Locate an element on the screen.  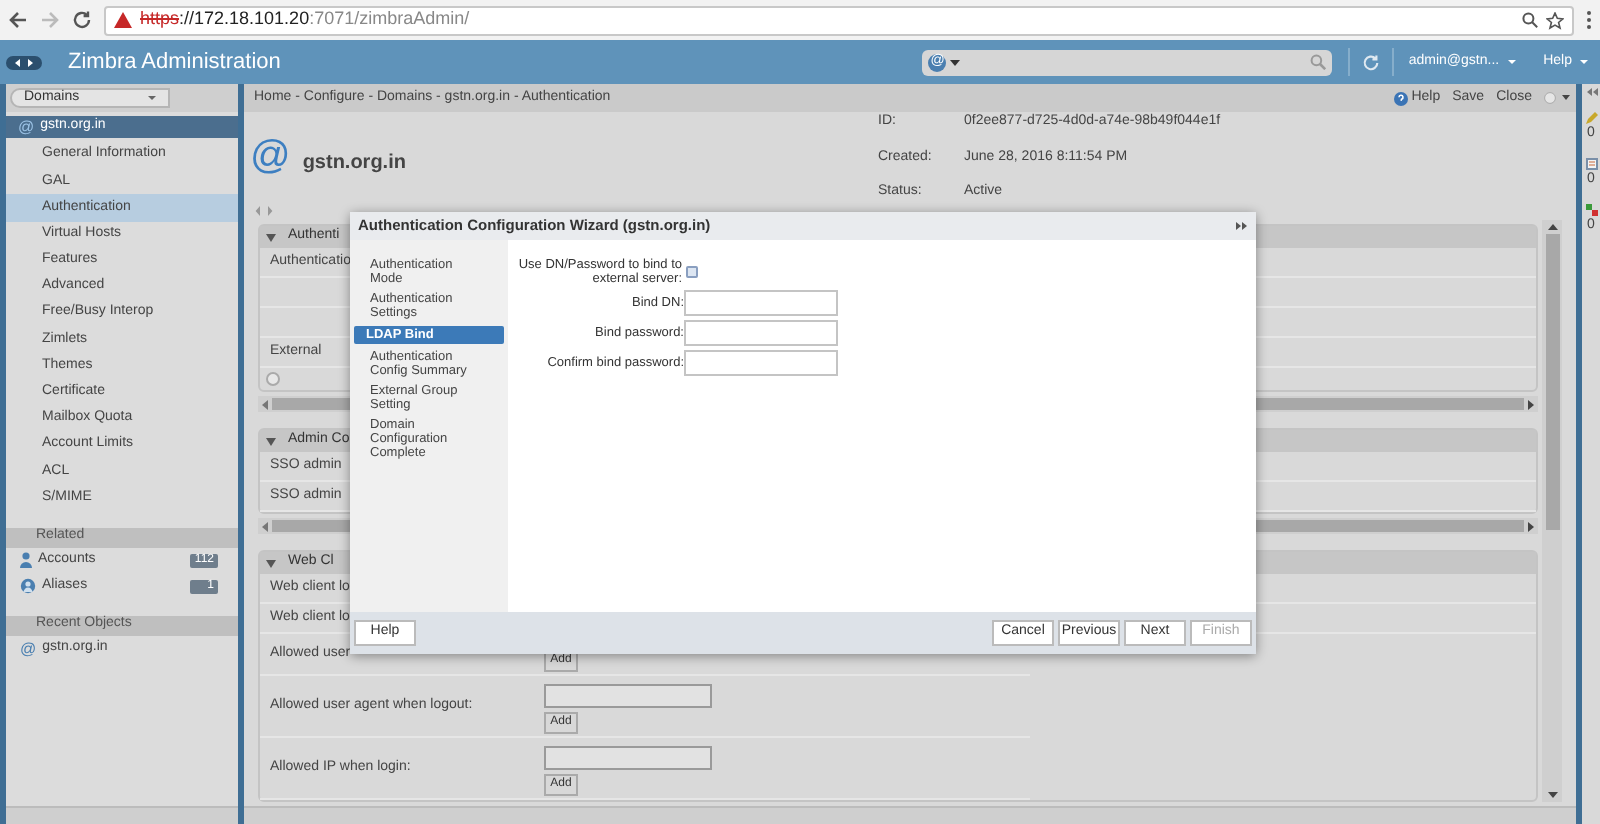
back-icon is located at coordinates (18, 20).